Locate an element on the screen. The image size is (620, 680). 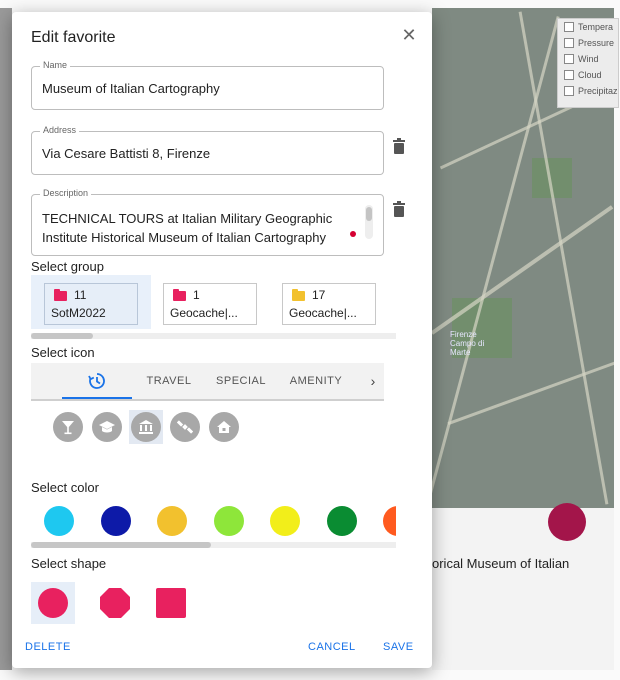
cocktail-icon is located at coordinates (68, 428).